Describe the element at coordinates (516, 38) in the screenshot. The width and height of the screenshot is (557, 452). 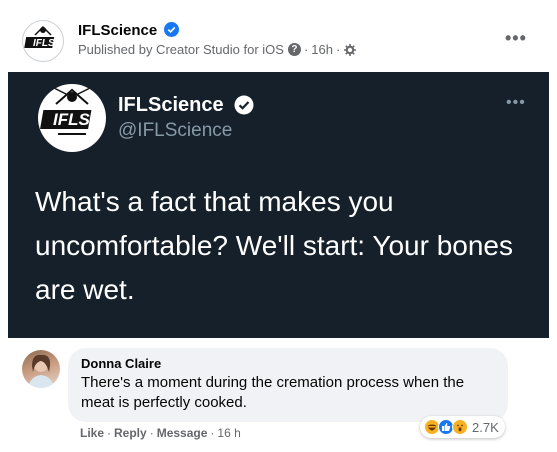
I see `post-more-button: •••` at that location.